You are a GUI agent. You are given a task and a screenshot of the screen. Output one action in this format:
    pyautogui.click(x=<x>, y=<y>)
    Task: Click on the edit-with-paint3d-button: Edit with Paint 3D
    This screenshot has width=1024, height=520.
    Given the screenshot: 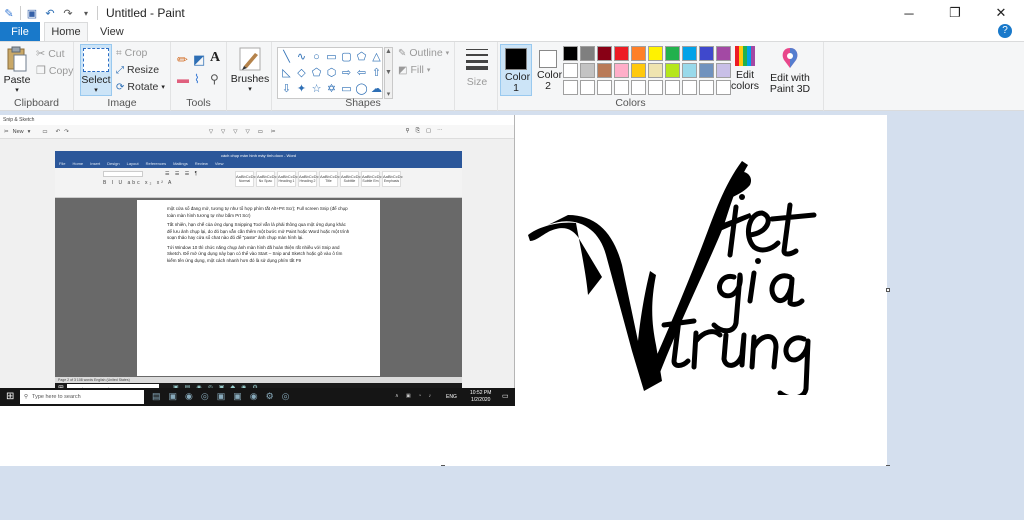 What is the action you would take?
    pyautogui.click(x=790, y=70)
    